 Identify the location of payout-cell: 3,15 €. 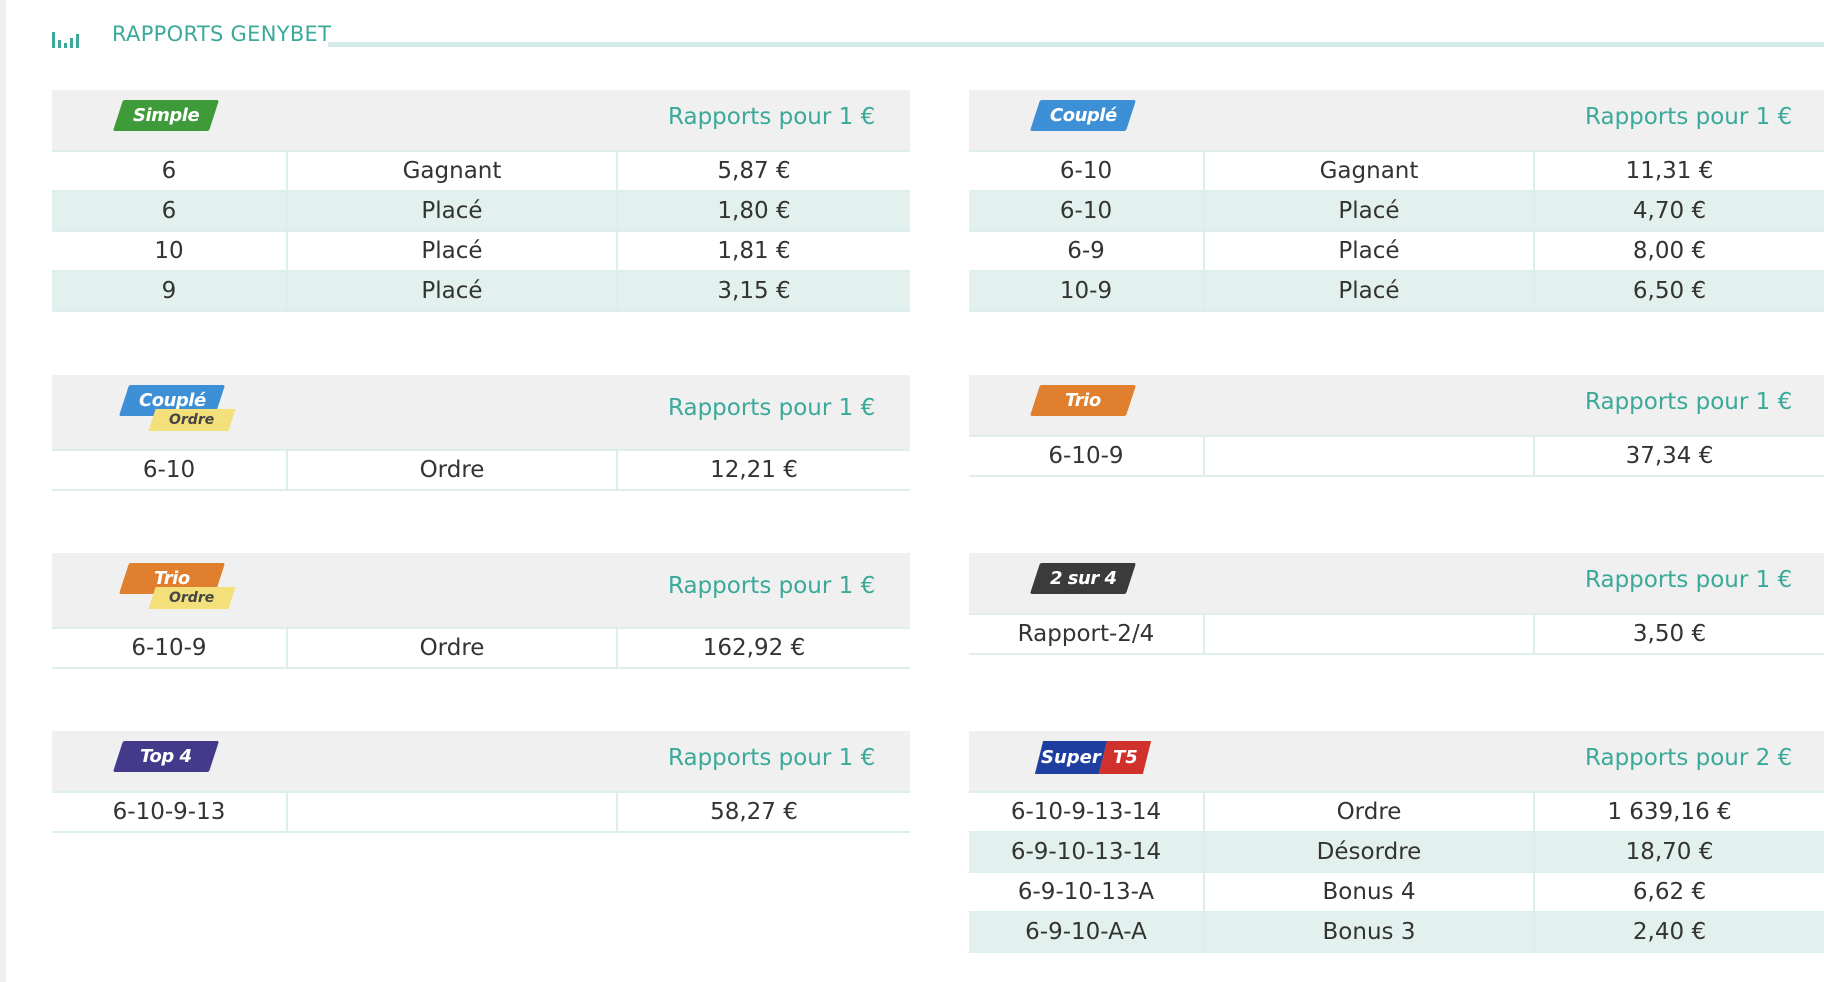
(763, 291).